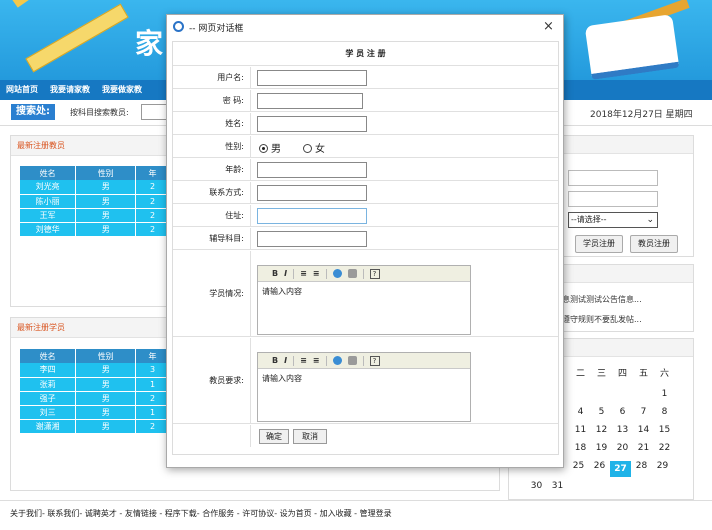 Image resolution: width=712 pixels, height=530 pixels. Describe the element at coordinates (22, 89) in the screenshot. I see `nav-home: 网站首页` at that location.